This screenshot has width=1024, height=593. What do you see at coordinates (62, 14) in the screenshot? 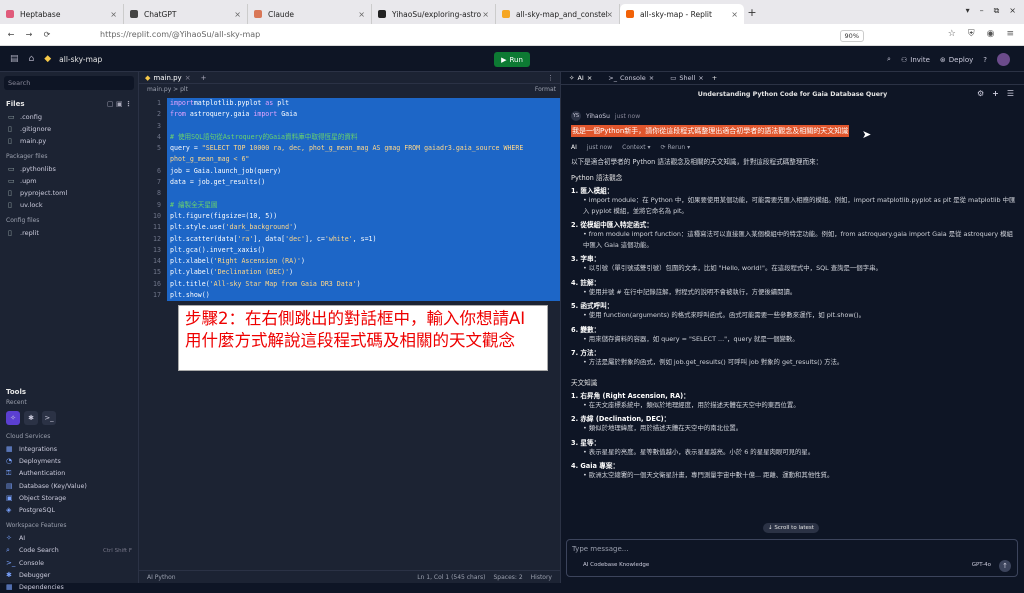
I see `browser-tab: Heptabase ×` at bounding box center [62, 14].